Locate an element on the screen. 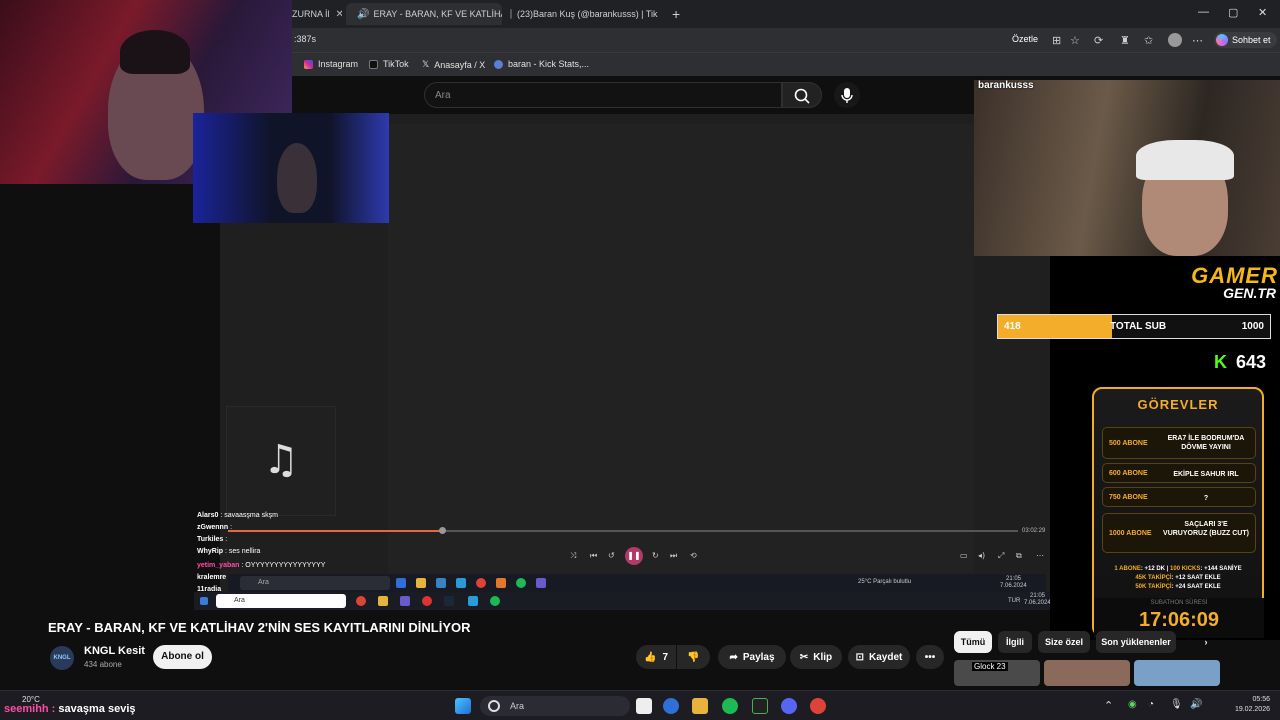 The height and width of the screenshot is (720, 1280). edge-icon is located at coordinates (671, 706).